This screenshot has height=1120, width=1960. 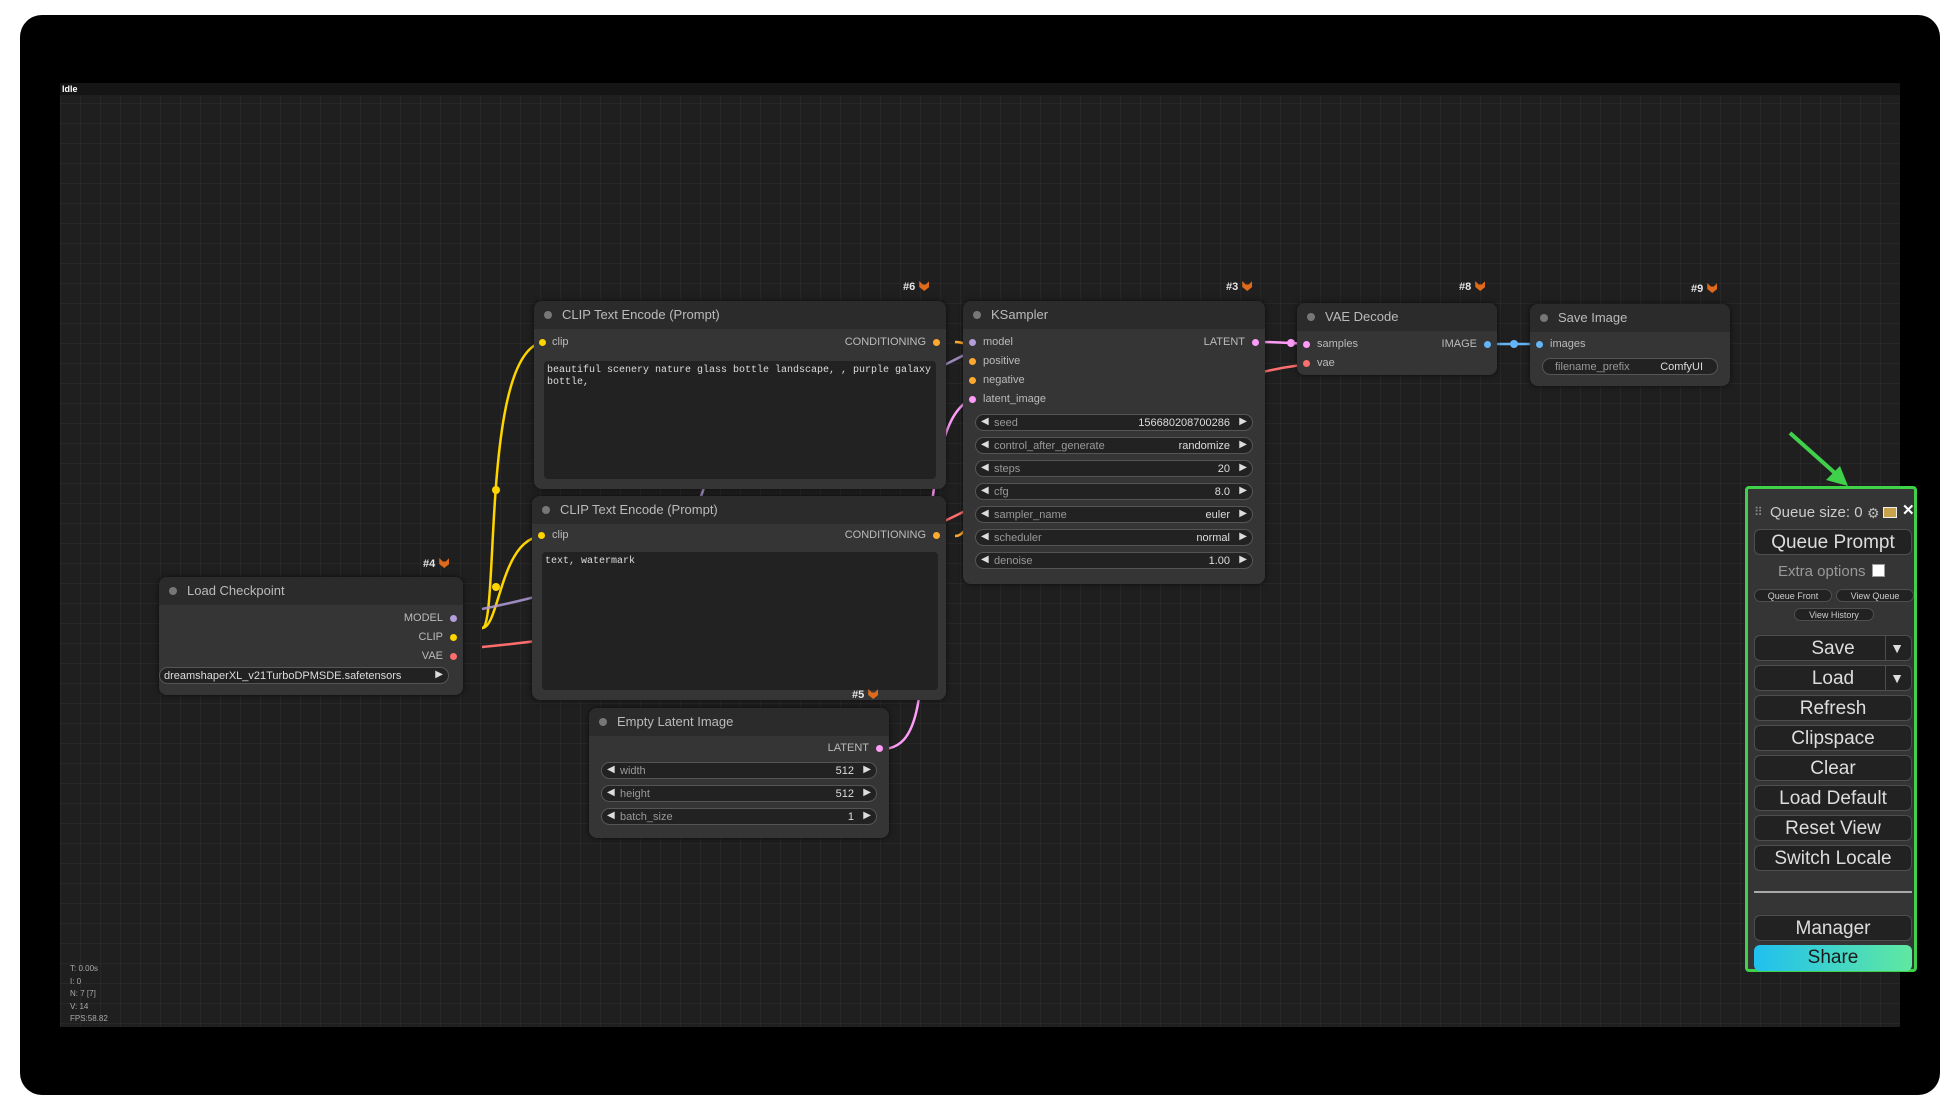 What do you see at coordinates (1114, 514) in the screenshot?
I see `widget-sampler-name: ◀ sampler_name euler ▶` at bounding box center [1114, 514].